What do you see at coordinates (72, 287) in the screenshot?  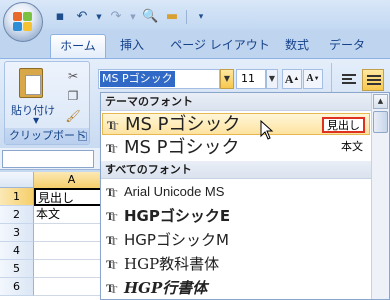 I see `cell-a6` at bounding box center [72, 287].